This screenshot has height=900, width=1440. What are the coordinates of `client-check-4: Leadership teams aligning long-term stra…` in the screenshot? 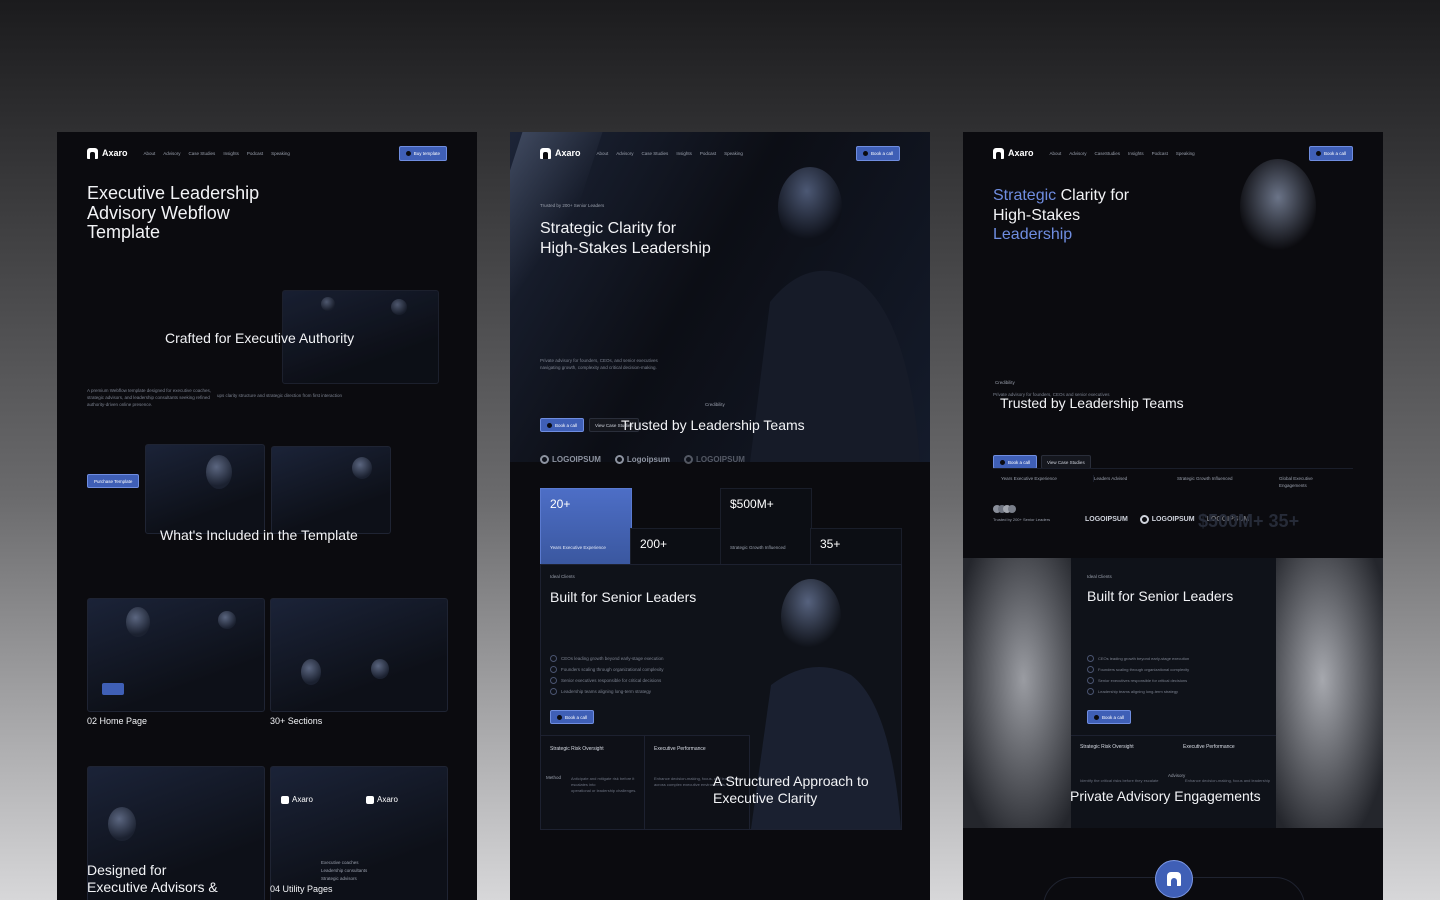 It's located at (600, 691).